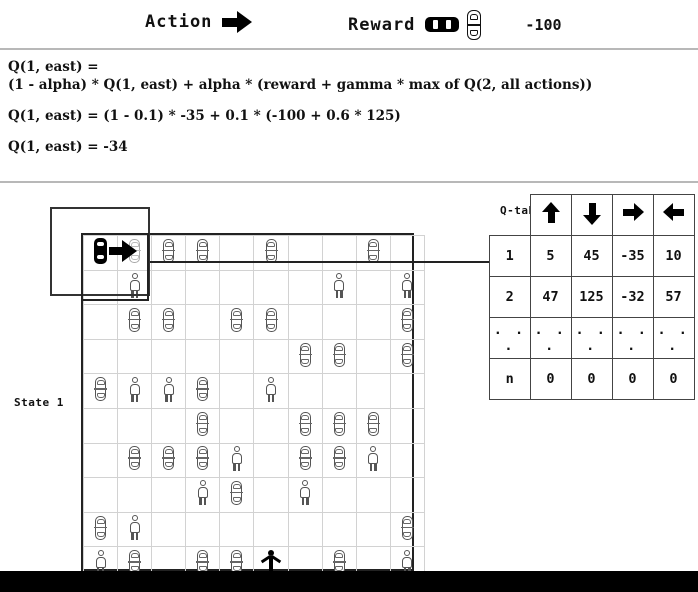 The image size is (698, 592). I want to click on qtable-value-cell: 47, so click(550, 296).